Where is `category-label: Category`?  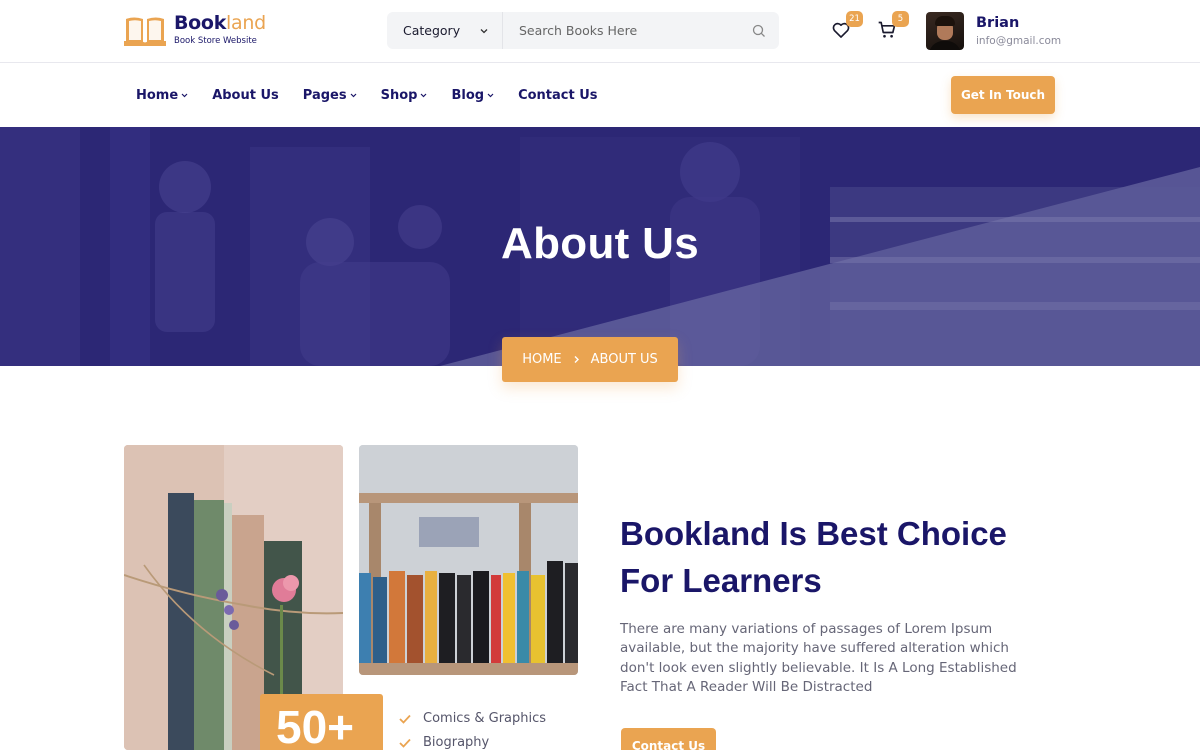 category-label: Category is located at coordinates (432, 30).